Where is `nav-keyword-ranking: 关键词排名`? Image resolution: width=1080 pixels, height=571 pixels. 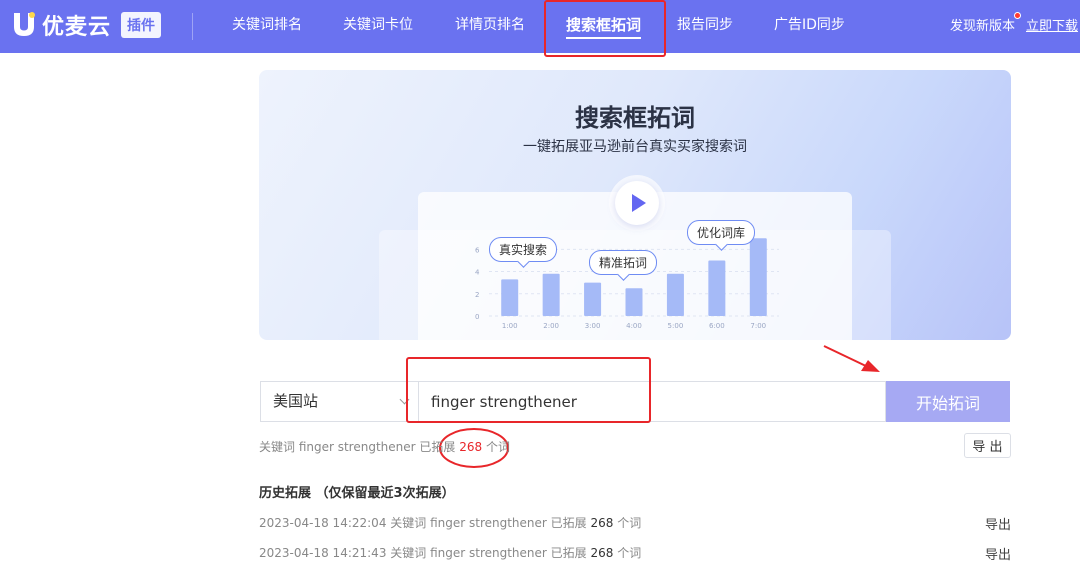
nav-keyword-ranking: 关键词排名 is located at coordinates (267, 26).